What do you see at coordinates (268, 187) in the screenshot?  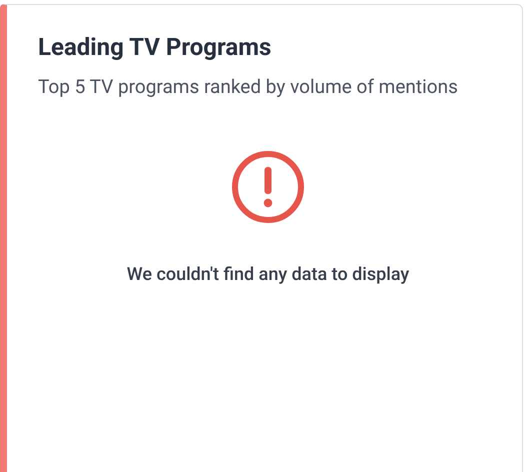 I see `alert-icon` at bounding box center [268, 187].